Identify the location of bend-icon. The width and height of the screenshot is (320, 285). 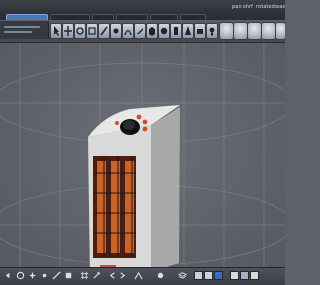
(128, 32).